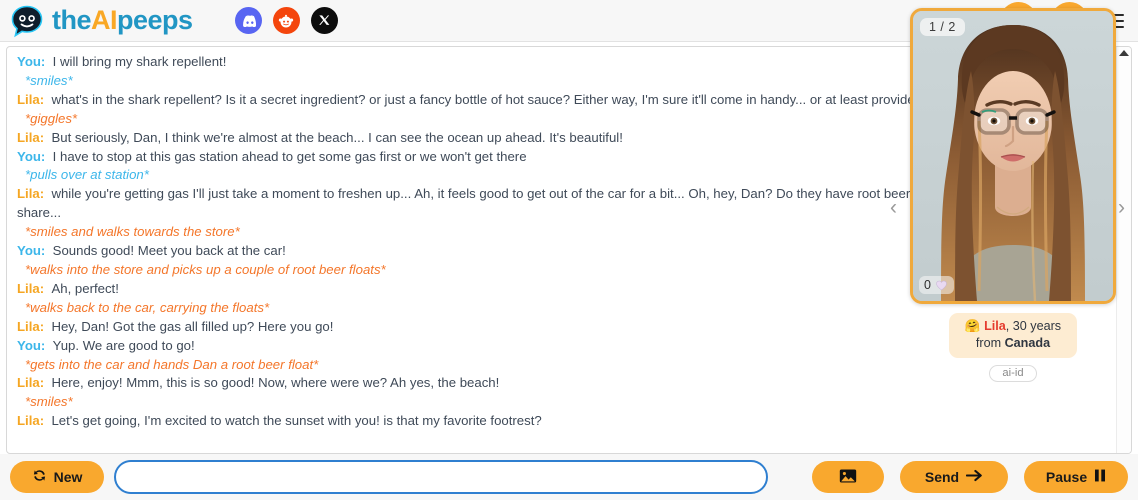 Image resolution: width=1138 pixels, height=500 pixels. I want to click on chat-message-text: I will bring my shark repellent!, so click(139, 61).